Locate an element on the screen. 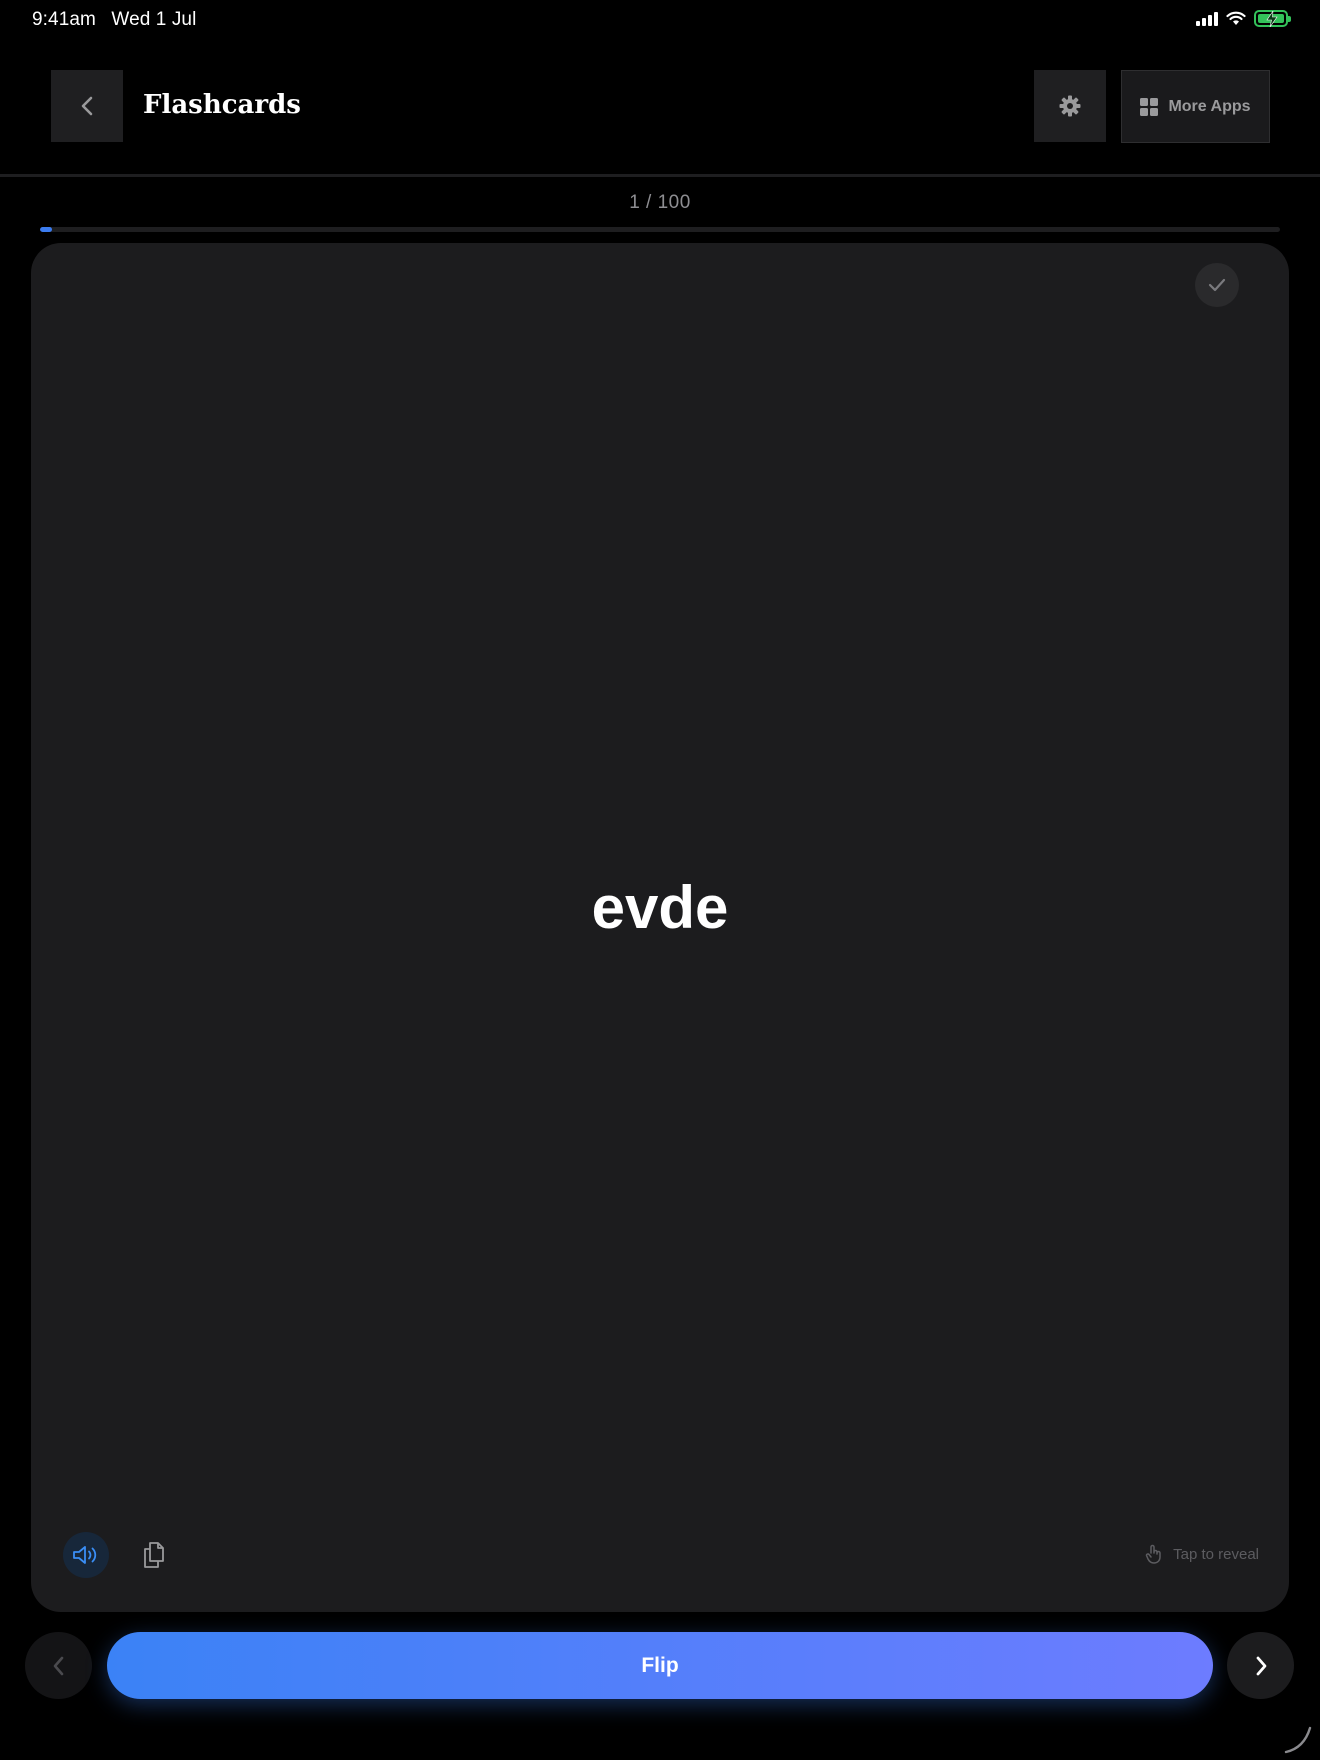  mark-known-button is located at coordinates (1217, 285).